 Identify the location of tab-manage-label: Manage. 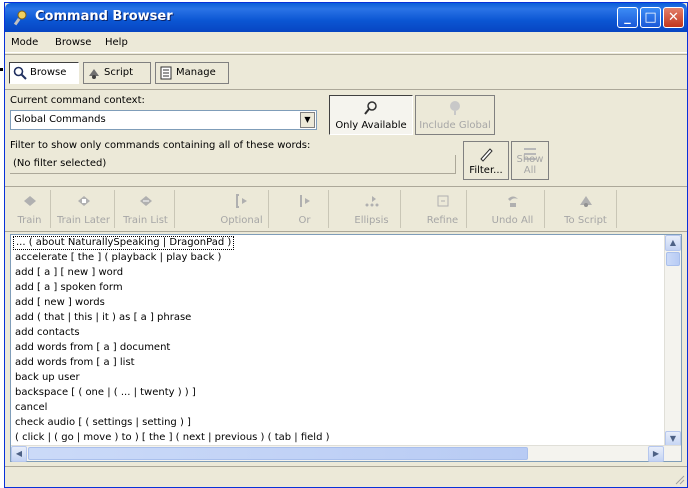
(196, 72).